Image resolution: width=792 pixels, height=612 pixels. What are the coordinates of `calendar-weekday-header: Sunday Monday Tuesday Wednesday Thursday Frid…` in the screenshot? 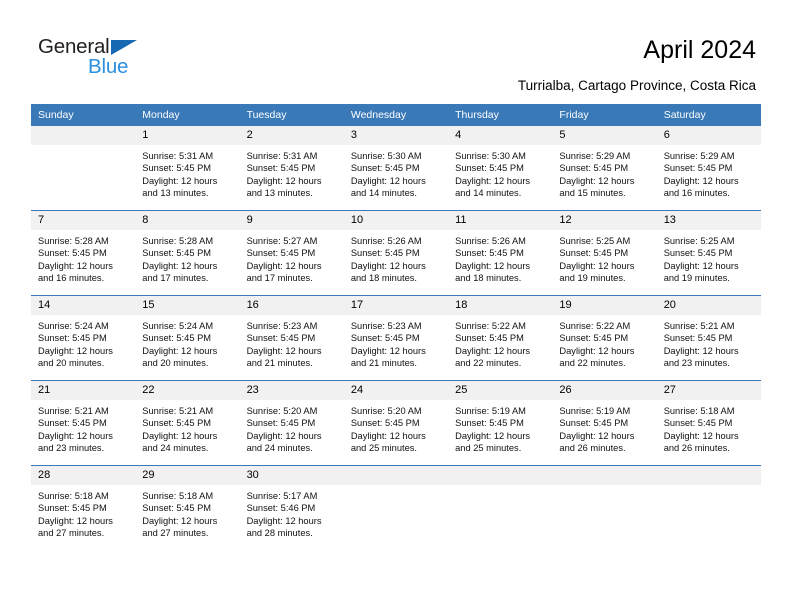 It's located at (396, 115).